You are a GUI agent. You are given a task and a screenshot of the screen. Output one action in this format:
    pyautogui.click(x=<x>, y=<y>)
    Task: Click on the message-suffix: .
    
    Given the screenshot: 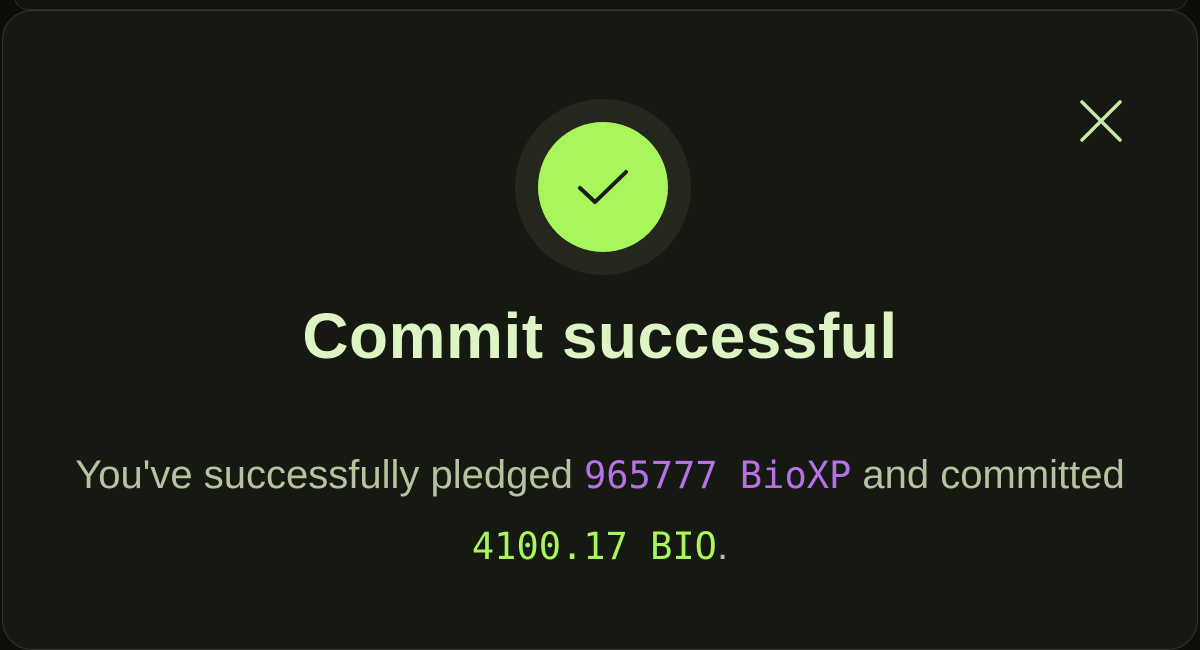 What is the action you would take?
    pyautogui.click(x=722, y=546)
    